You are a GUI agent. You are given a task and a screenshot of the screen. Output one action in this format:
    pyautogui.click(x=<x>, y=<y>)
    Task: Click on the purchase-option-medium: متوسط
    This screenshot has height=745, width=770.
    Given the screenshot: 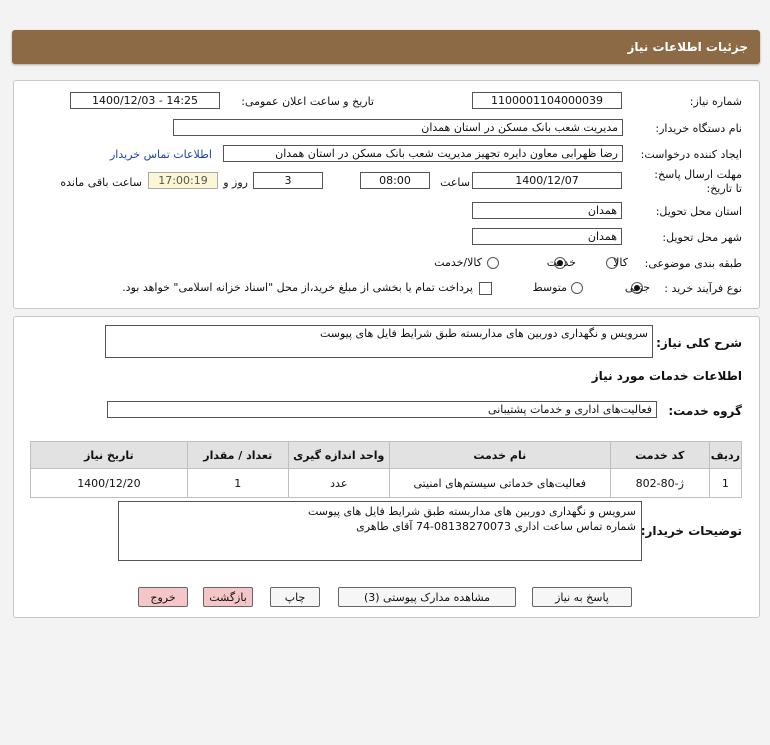 What is the action you would take?
    pyautogui.click(x=549, y=287)
    